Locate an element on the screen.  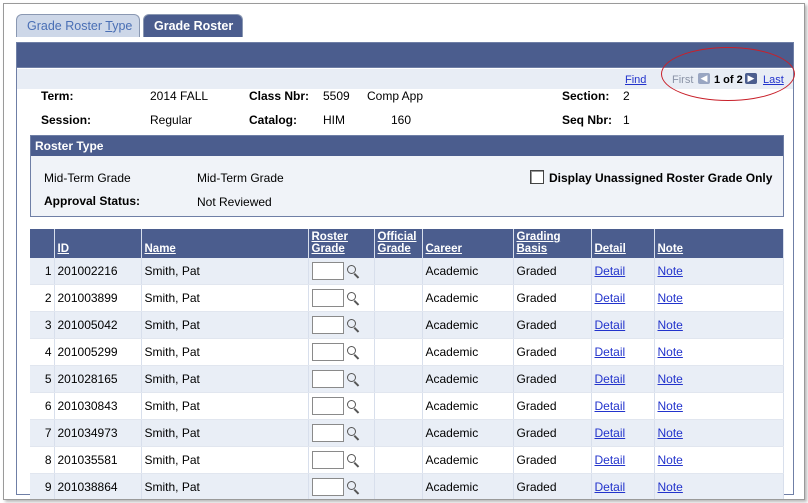
tab-grade-roster-type: Grade Roster Type is located at coordinates (78, 25).